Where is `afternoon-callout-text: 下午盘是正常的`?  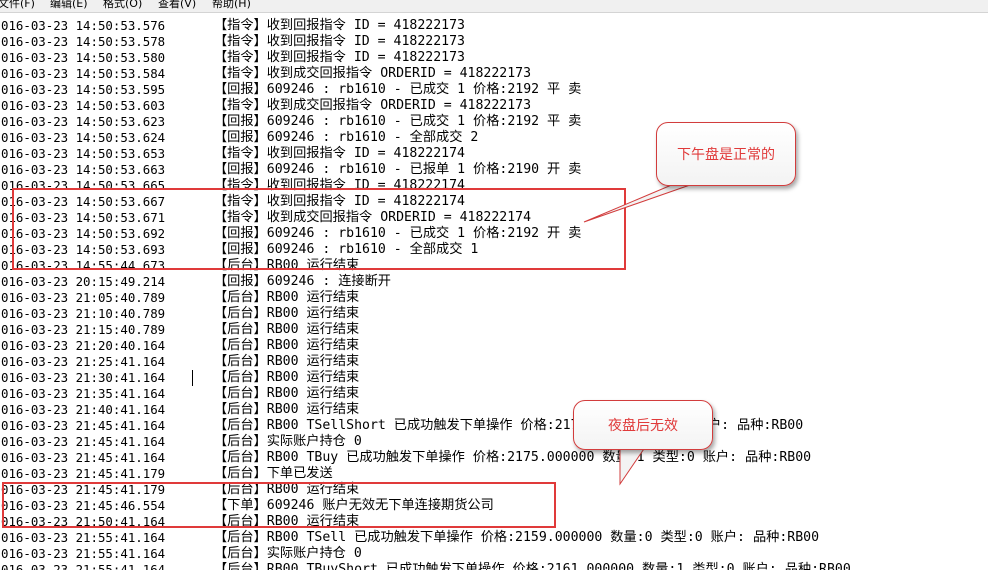 afternoon-callout-text: 下午盘是正常的 is located at coordinates (726, 155).